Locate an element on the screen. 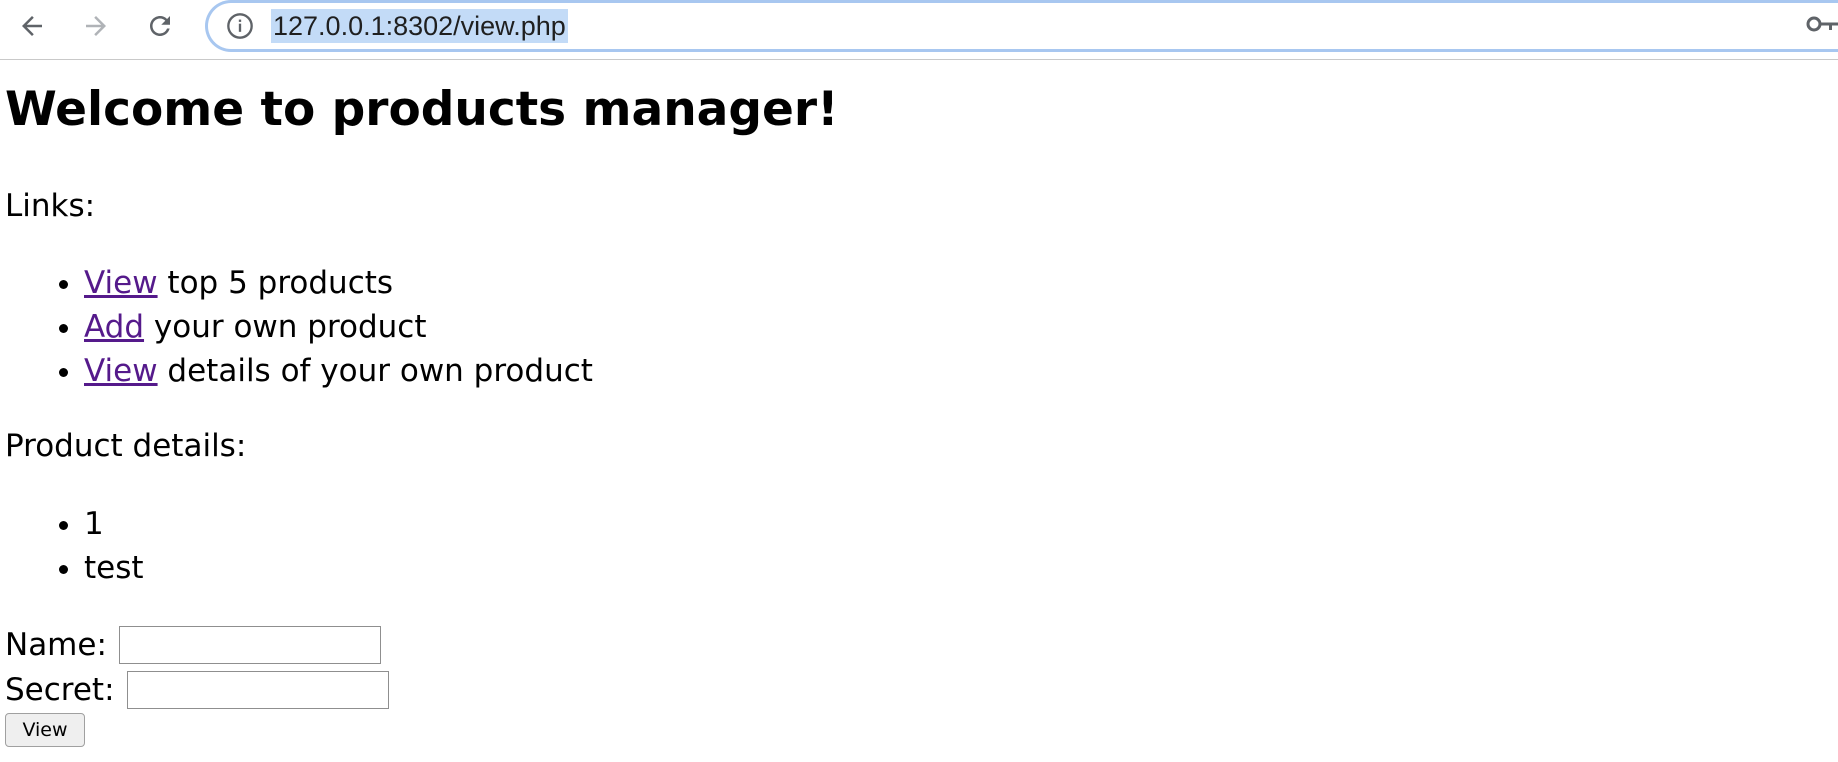 Image resolution: width=1838 pixels, height=762 pixels. info-icon is located at coordinates (240, 26).